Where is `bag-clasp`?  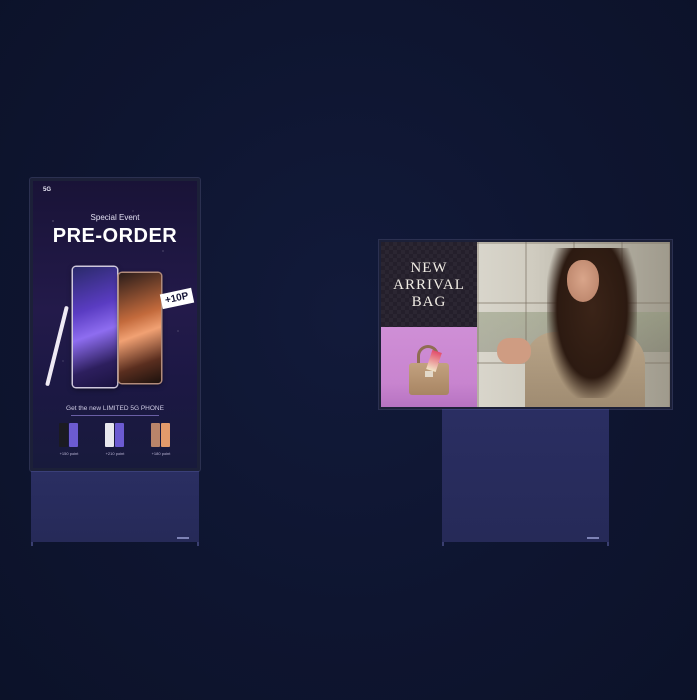
bag-clasp is located at coordinates (429, 374).